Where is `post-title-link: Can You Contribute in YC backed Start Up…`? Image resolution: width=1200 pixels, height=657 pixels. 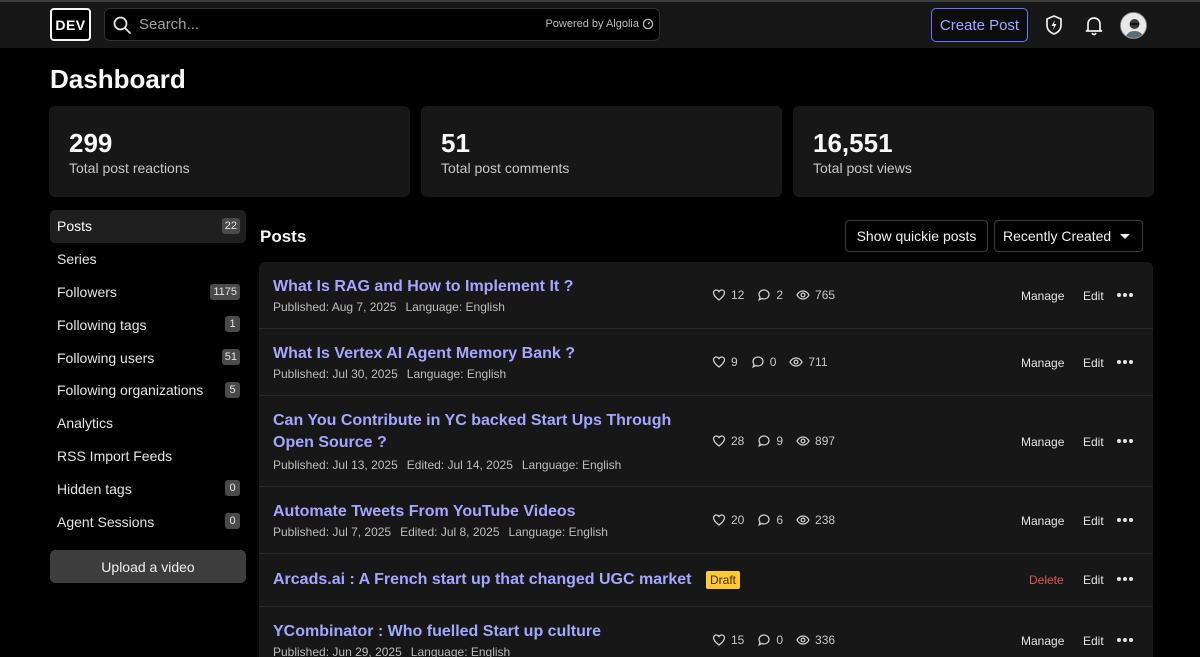
post-title-link: Can You Contribute in YC backed Start Up… is located at coordinates (488, 432).